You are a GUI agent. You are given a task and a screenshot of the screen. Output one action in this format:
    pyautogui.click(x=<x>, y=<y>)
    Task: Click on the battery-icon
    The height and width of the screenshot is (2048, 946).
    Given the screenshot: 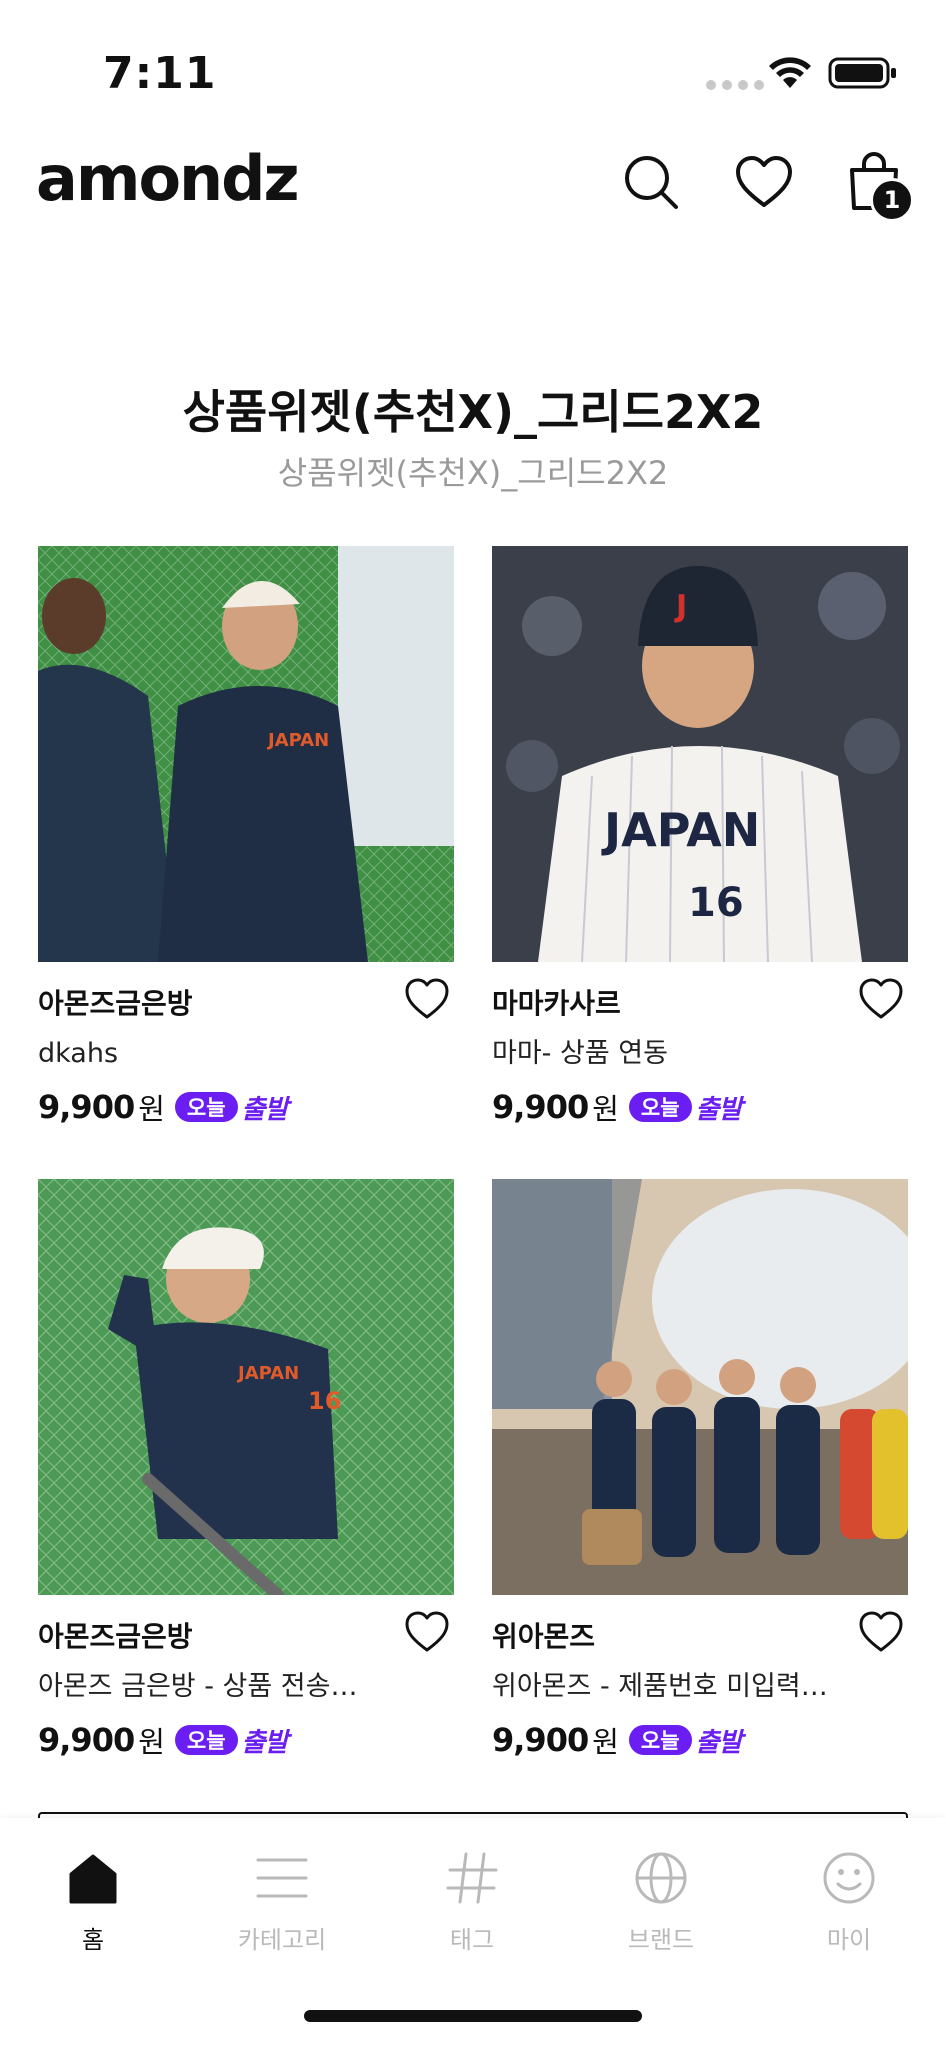 What is the action you would take?
    pyautogui.click(x=862, y=73)
    